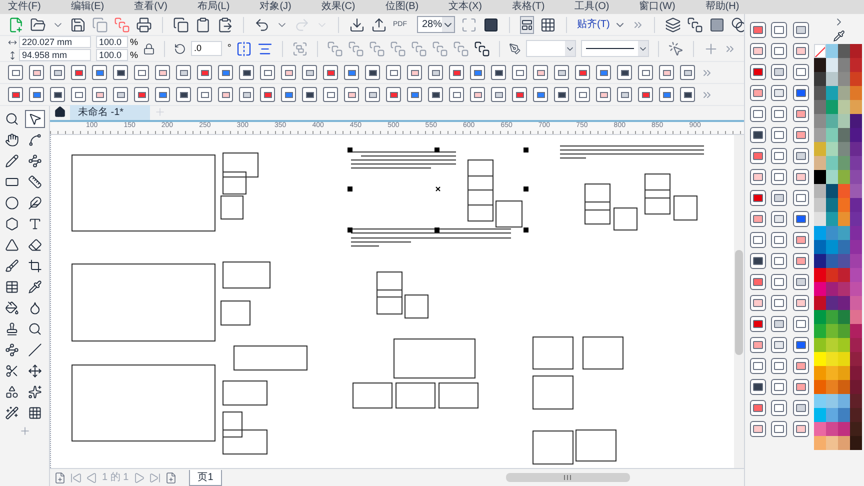 Image resolution: width=864 pixels, height=486 pixels. Describe the element at coordinates (115, 478) in the screenshot. I see `page-counter: 1 的 1` at that location.